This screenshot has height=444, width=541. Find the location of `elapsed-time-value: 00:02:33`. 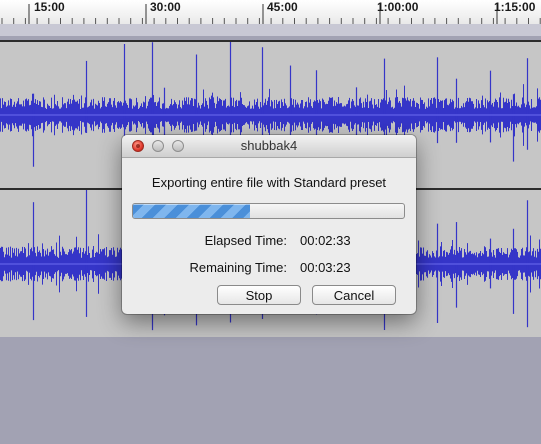

elapsed-time-value: 00:02:33 is located at coordinates (325, 240).